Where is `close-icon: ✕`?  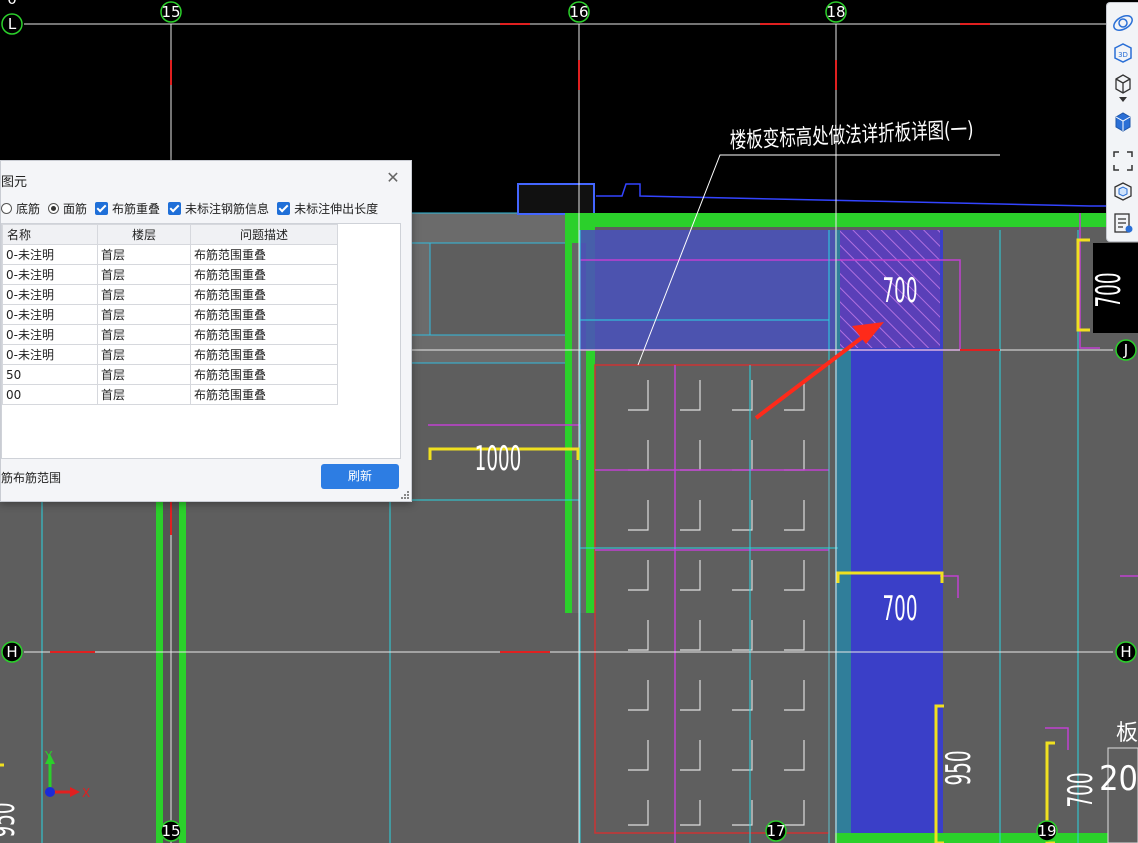
close-icon: ✕ is located at coordinates (393, 178).